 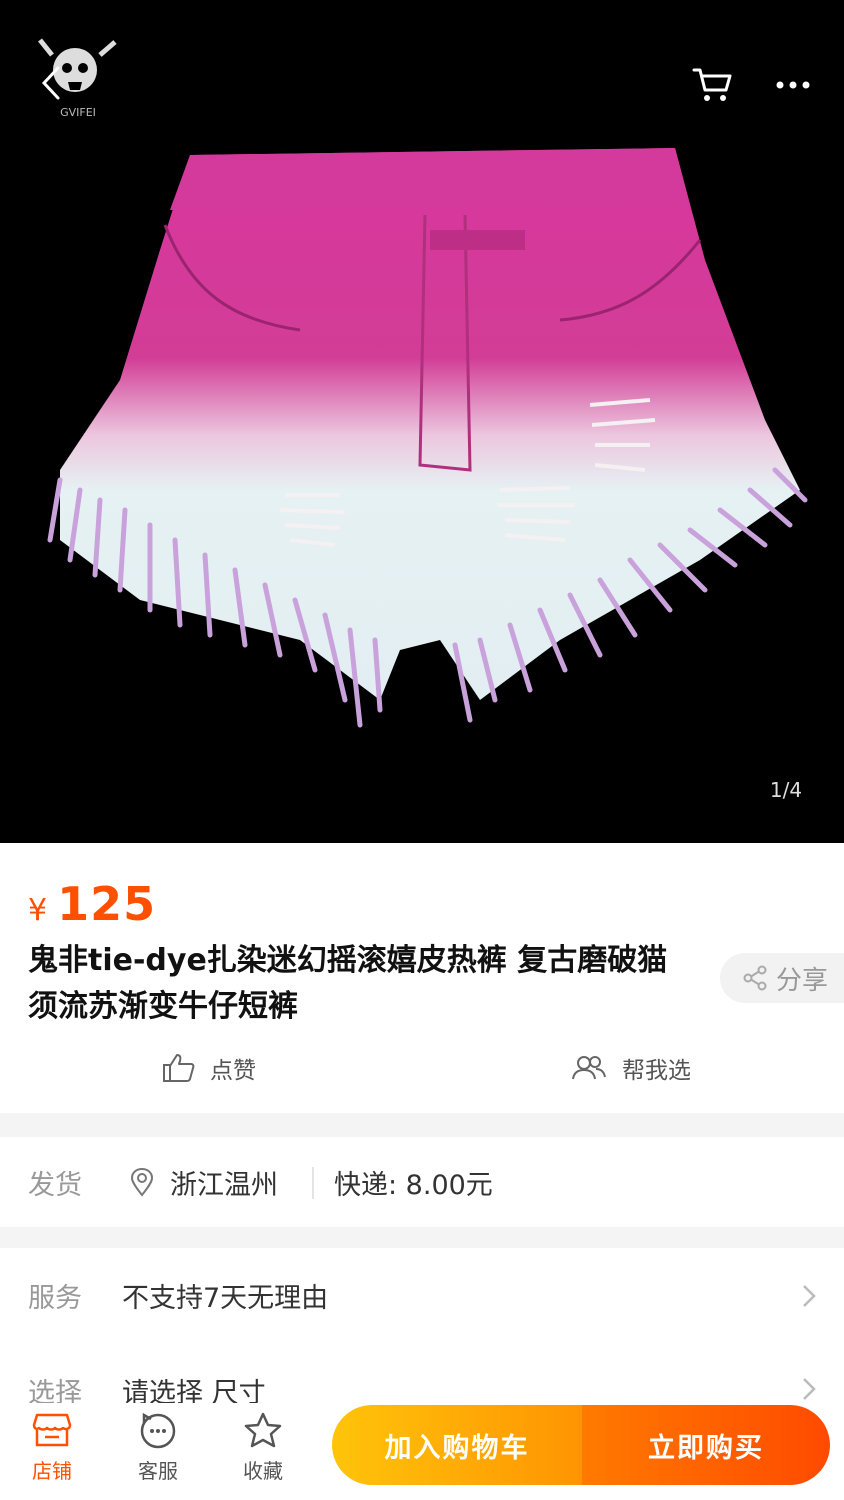 What do you see at coordinates (422, 1295) in the screenshot?
I see `service-row: 服务 不支持7天无理由` at bounding box center [422, 1295].